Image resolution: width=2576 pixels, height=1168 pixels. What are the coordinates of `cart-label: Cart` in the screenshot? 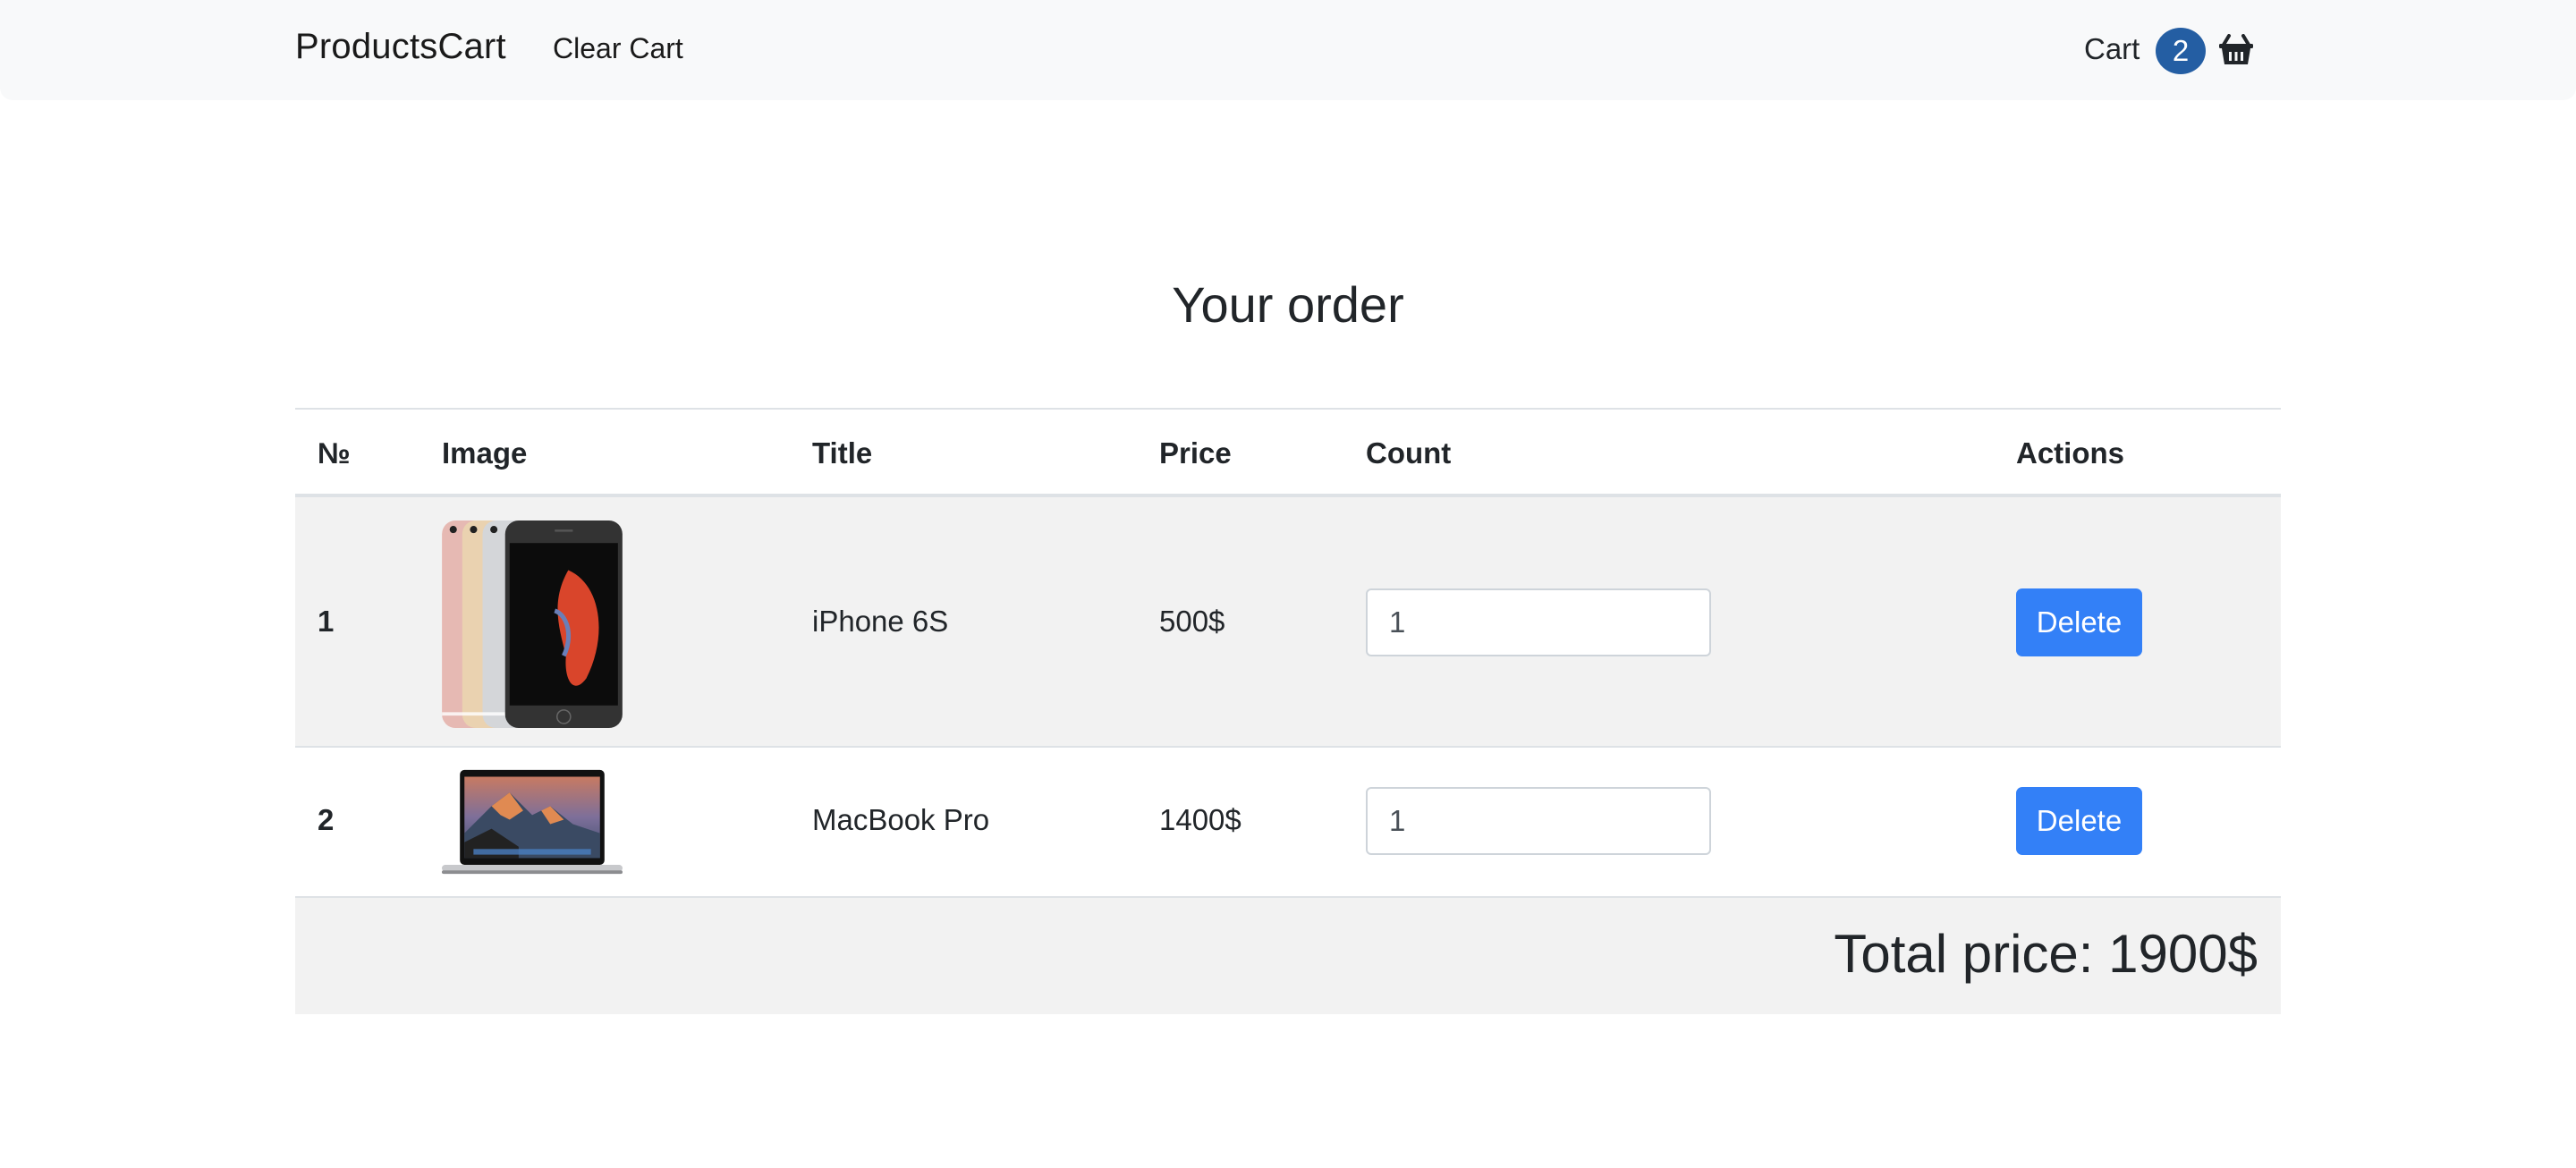 It's located at (2112, 49).